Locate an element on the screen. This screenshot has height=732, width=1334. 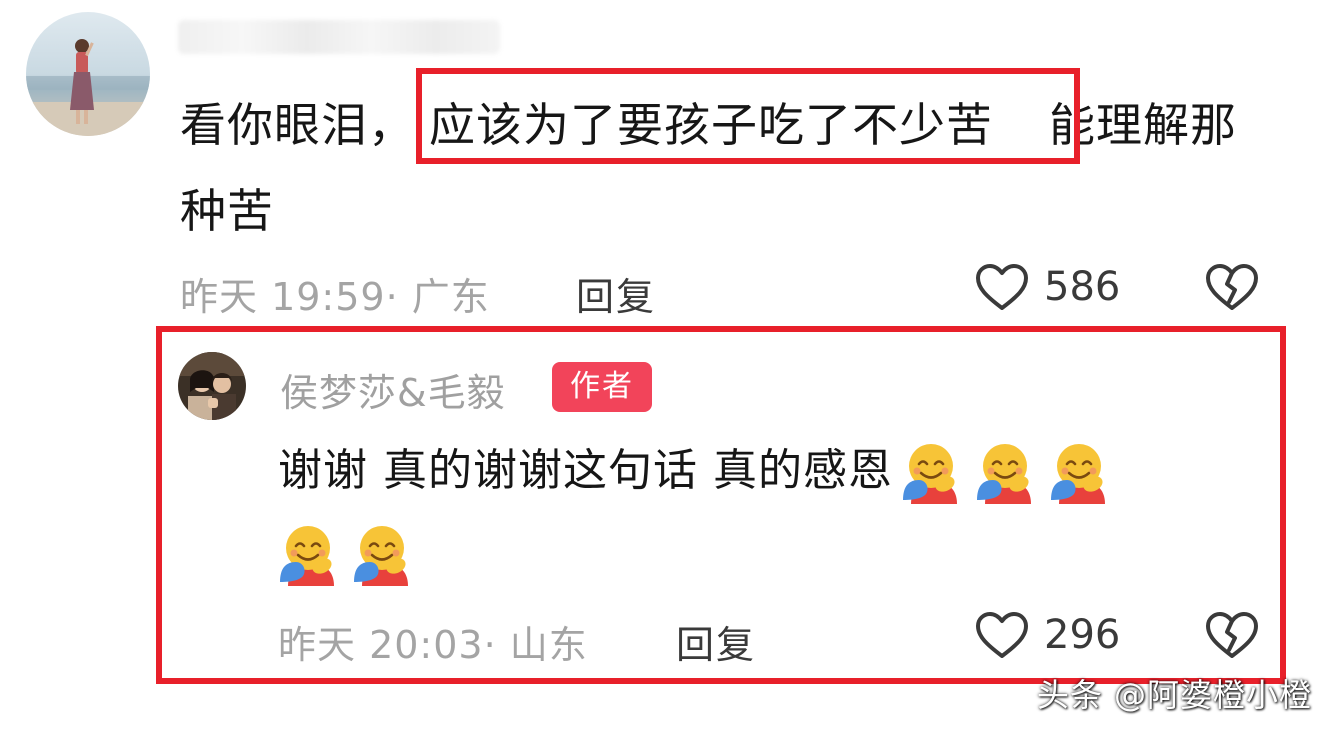
commenter-avatar is located at coordinates (88, 74).